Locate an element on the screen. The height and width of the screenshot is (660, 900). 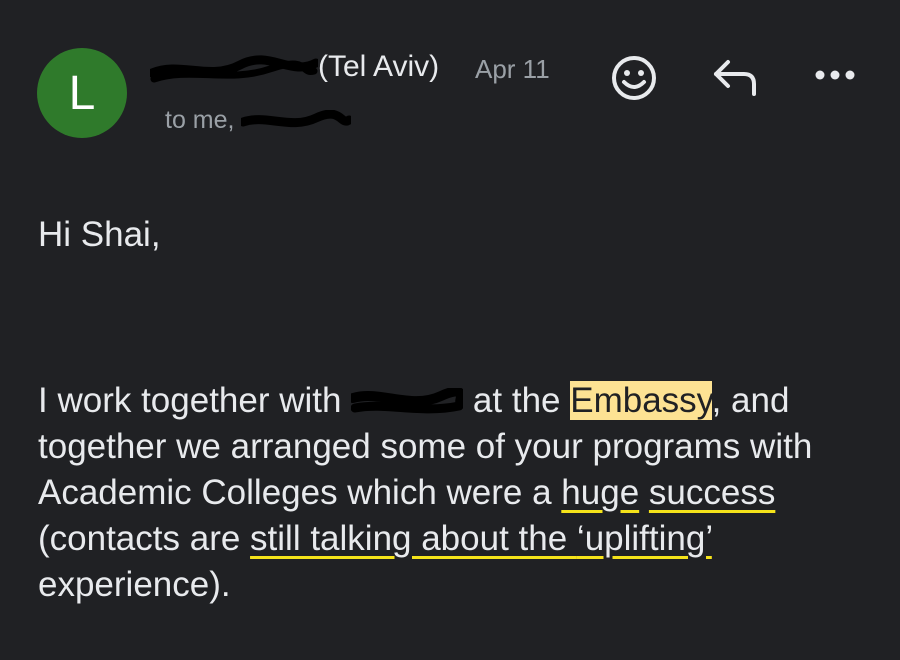
underlined-text: ‘uplifting’ is located at coordinates (644, 538).